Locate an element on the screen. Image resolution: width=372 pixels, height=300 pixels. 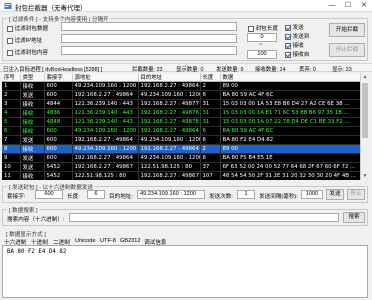
column-header: 数据 is located at coordinates (290, 77).